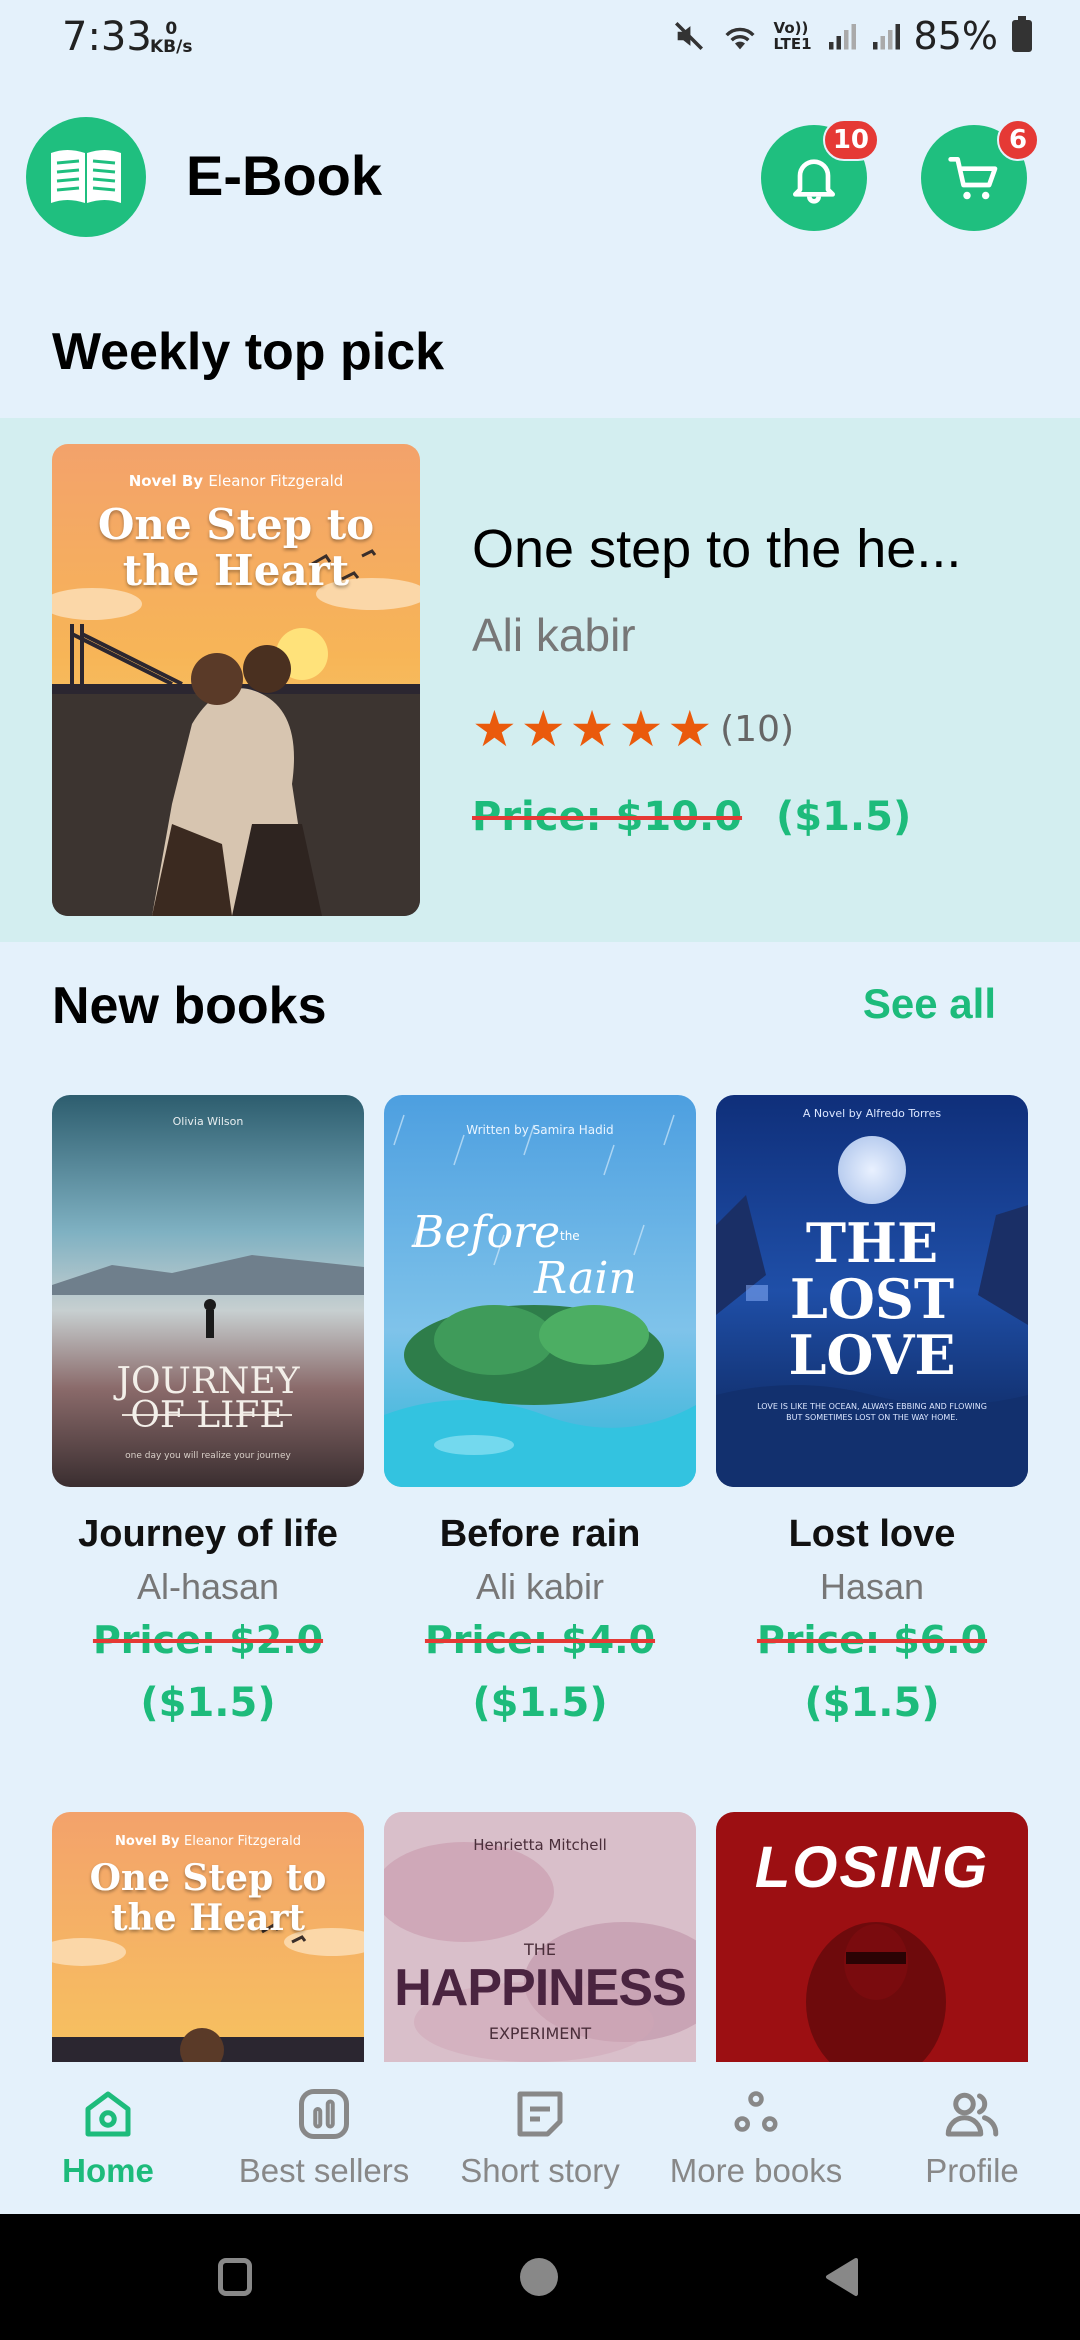 The height and width of the screenshot is (2340, 1080). Describe the element at coordinates (208, 1121) in the screenshot. I see `cover-author-text: Olivia Wilson` at that location.